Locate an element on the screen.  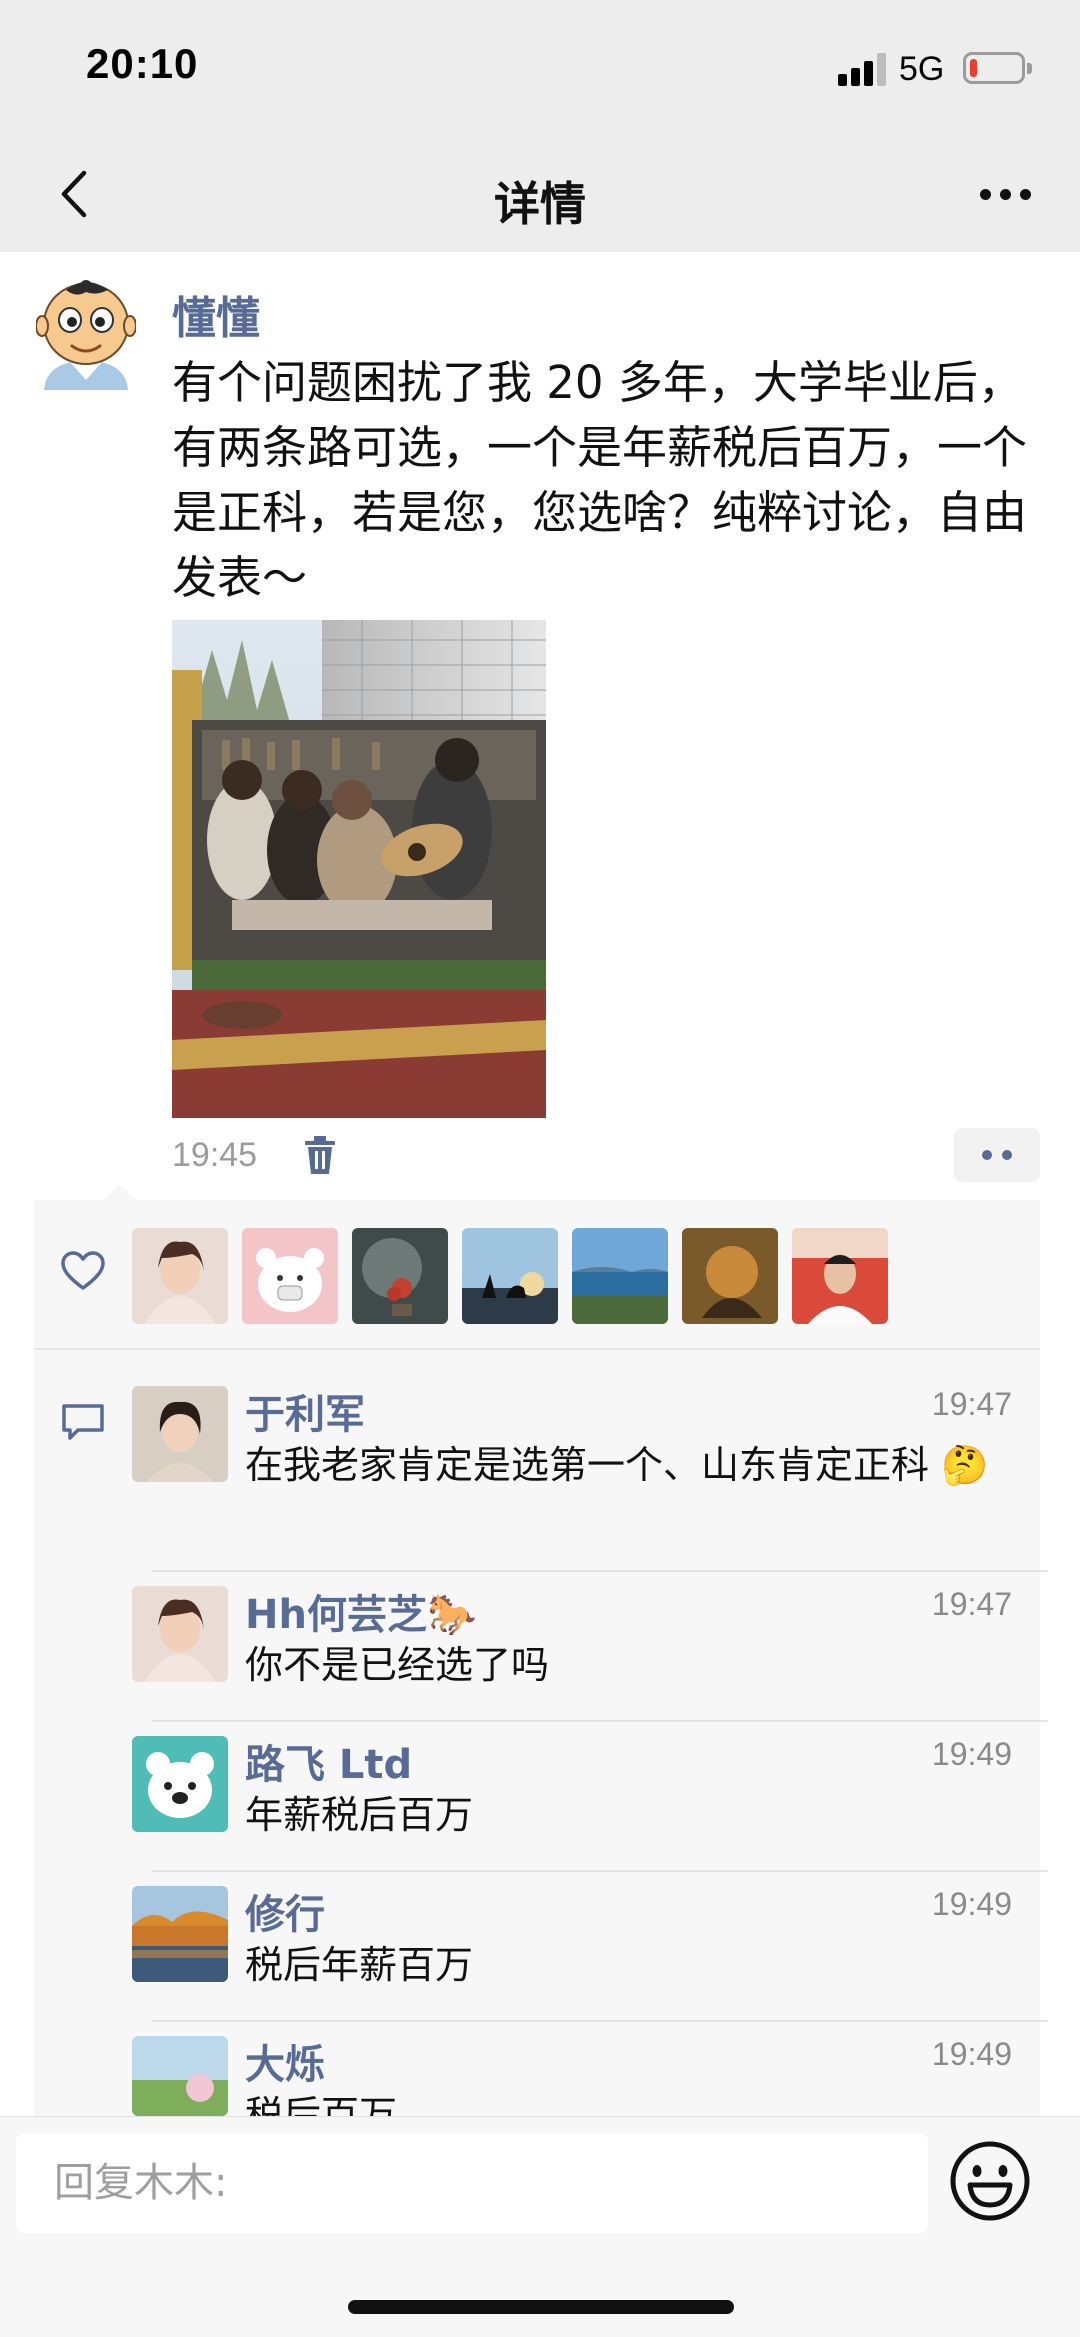
more-actions-icon is located at coordinates (997, 1155).